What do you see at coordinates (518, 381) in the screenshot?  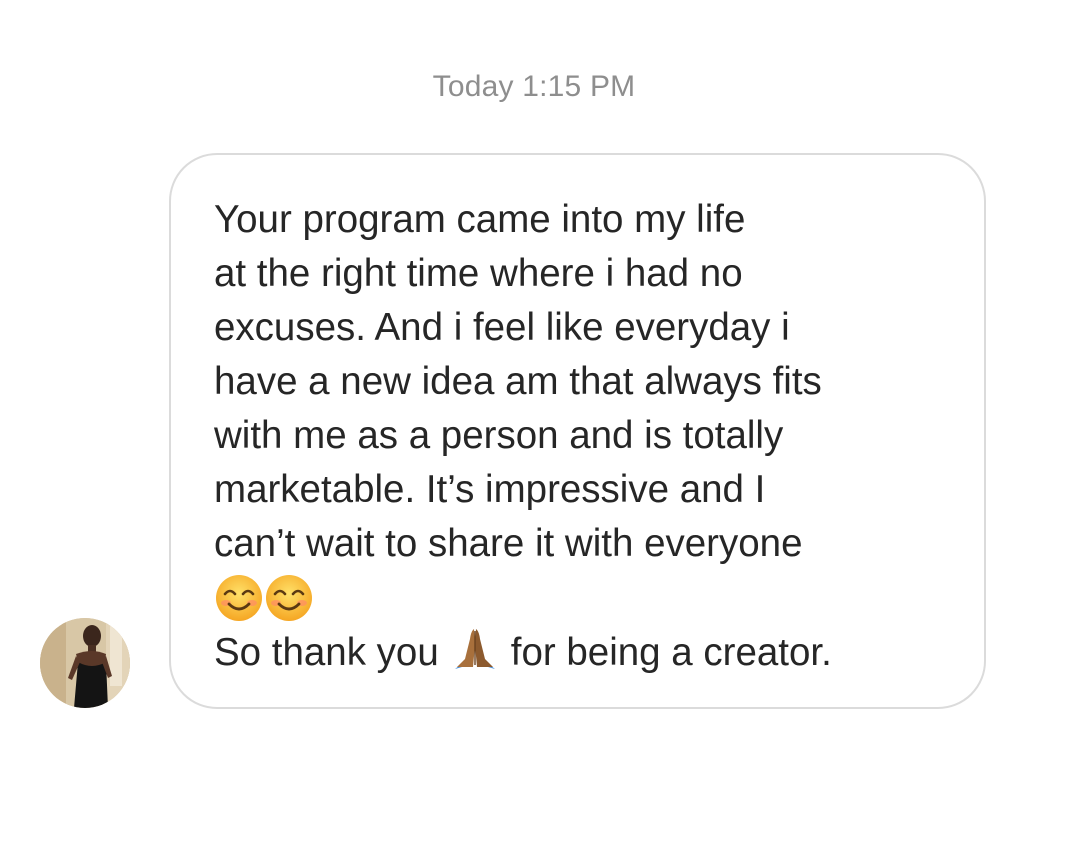 I see `message-line: have a new idea am that always fits` at bounding box center [518, 381].